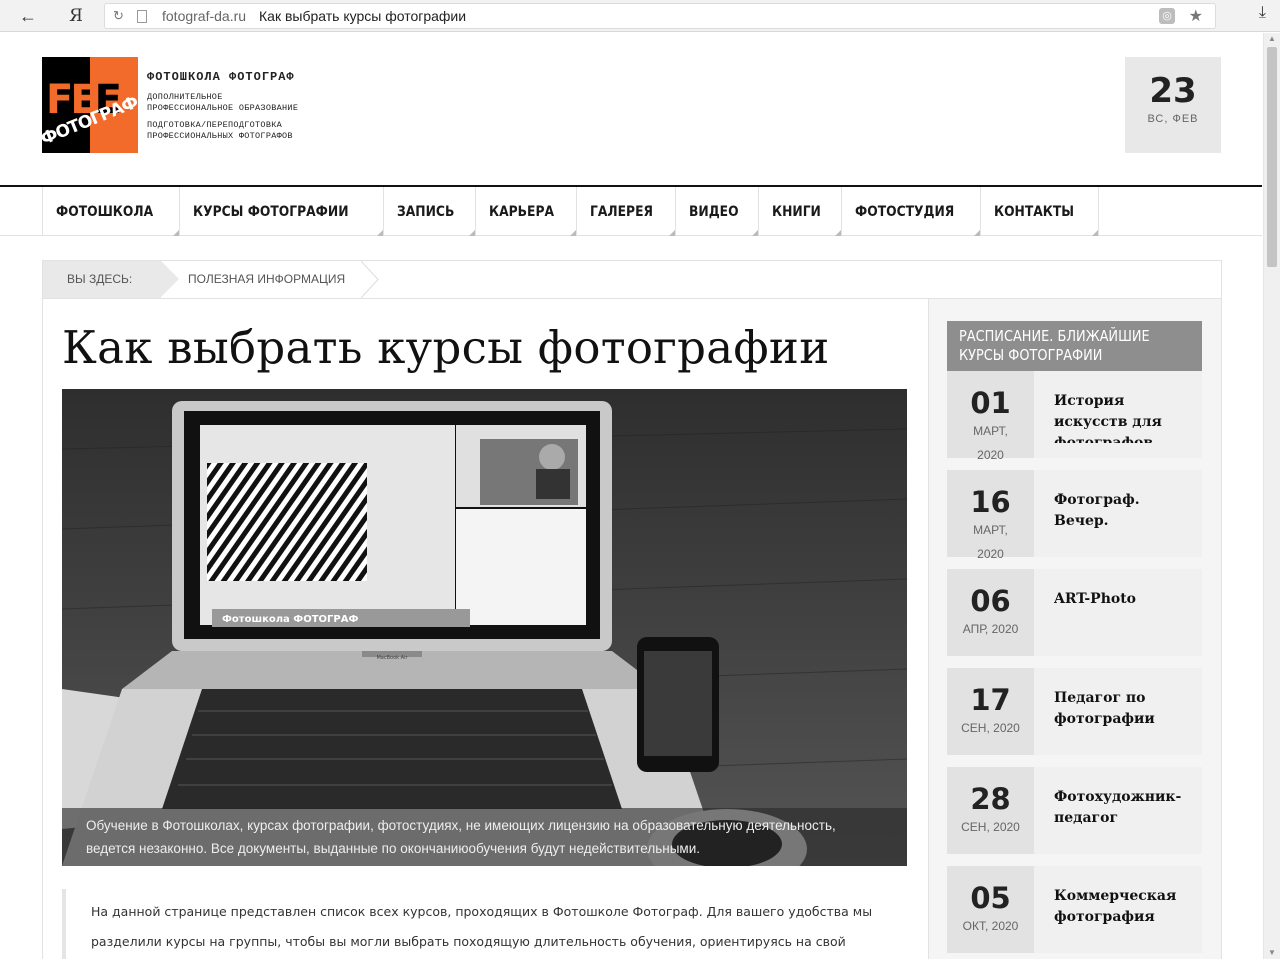 The image size is (1280, 959). Describe the element at coordinates (990, 700) in the screenshot. I see `event-day: 17` at that location.